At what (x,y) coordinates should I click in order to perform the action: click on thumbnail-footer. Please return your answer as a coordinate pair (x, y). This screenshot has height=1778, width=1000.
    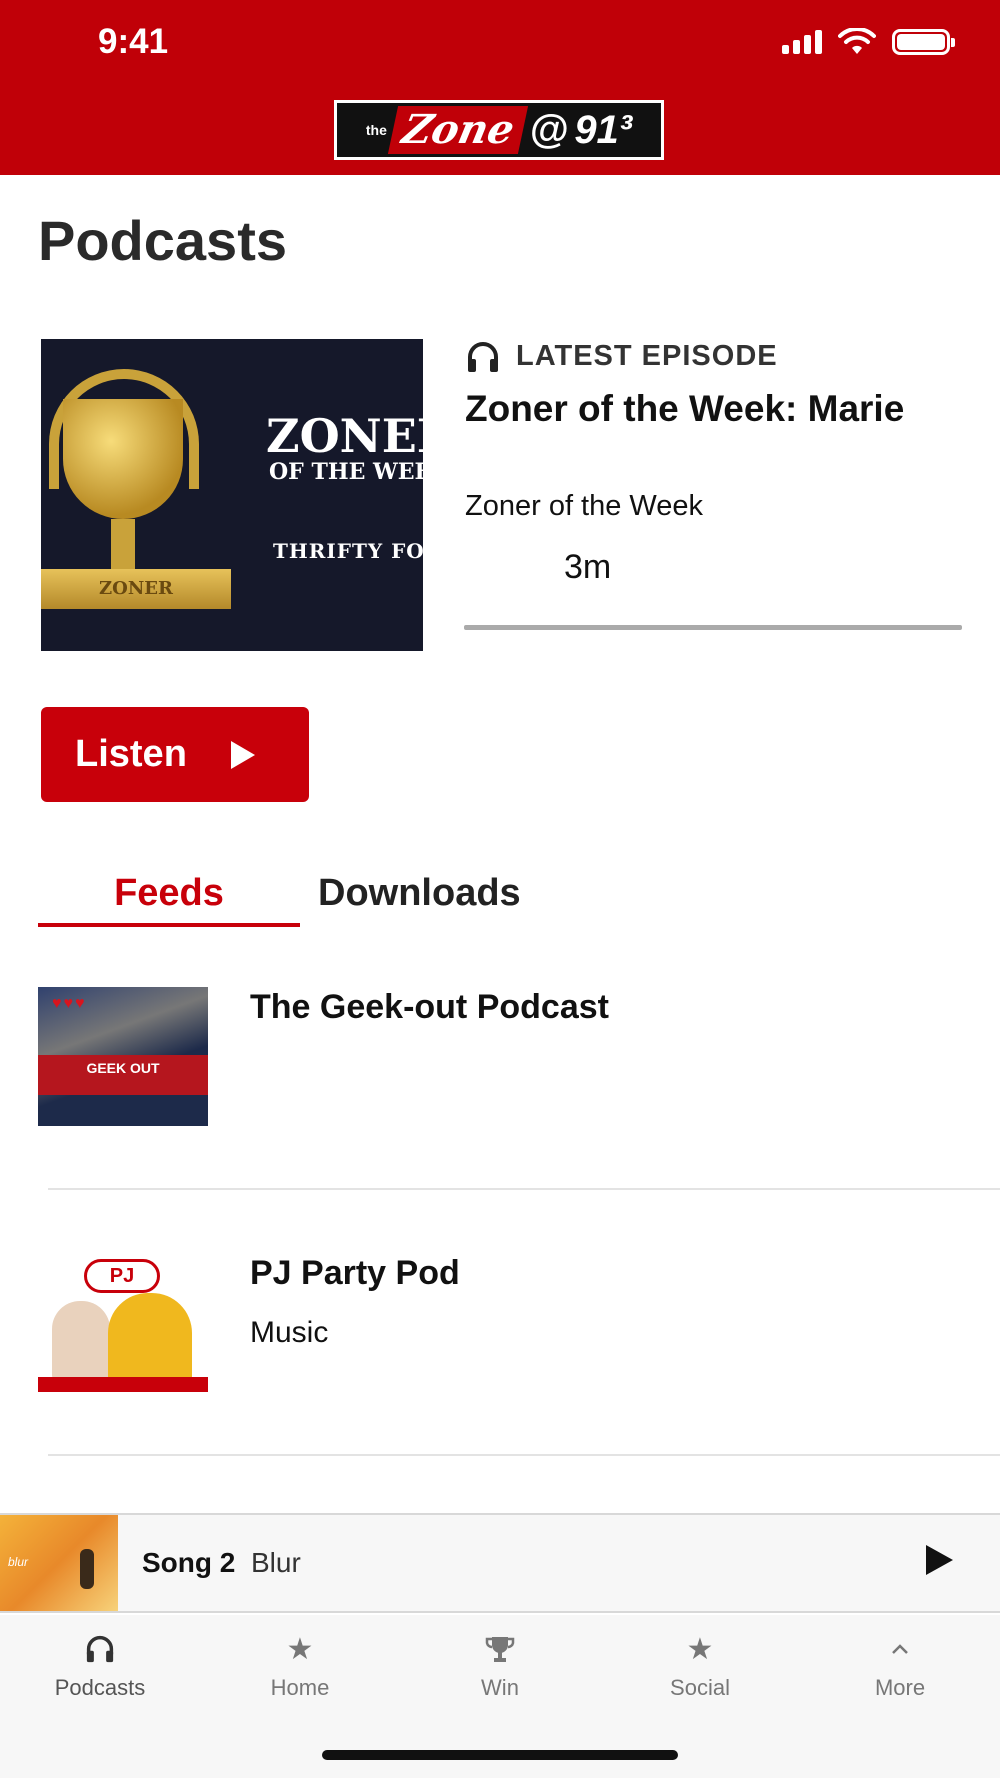
    Looking at the image, I should click on (123, 1384).